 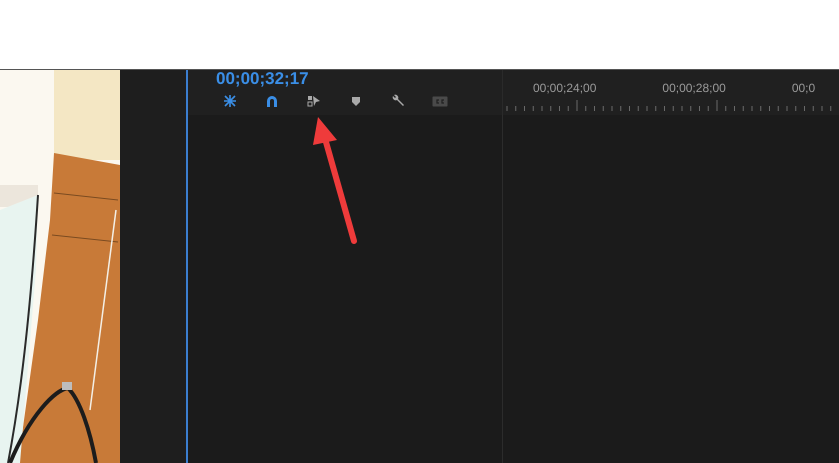 What do you see at coordinates (398, 101) in the screenshot?
I see `wrench-icon` at bounding box center [398, 101].